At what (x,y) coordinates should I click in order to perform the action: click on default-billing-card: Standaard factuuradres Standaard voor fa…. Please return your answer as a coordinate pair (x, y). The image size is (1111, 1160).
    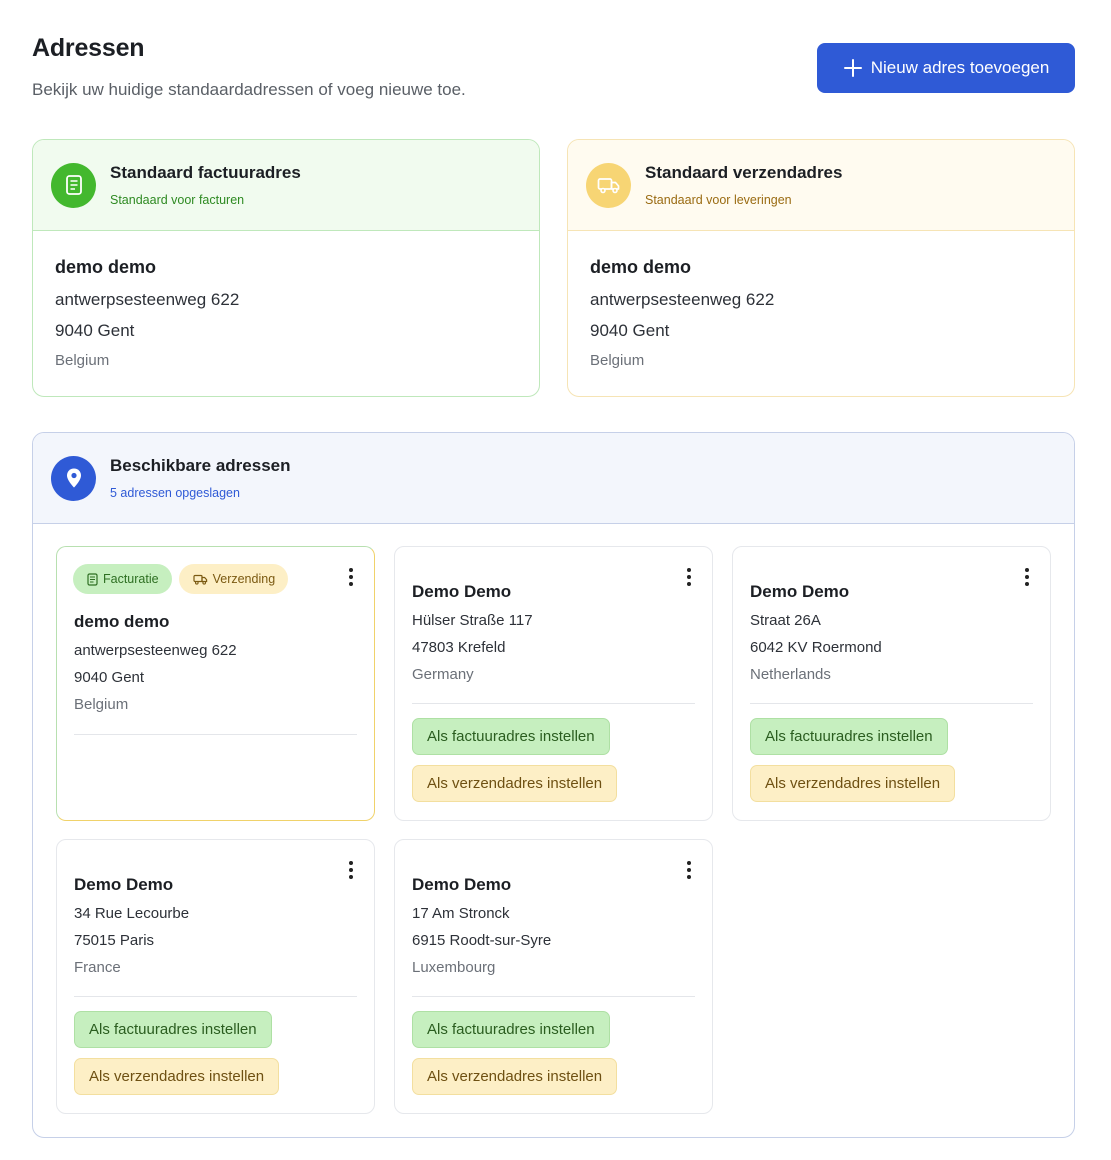
    Looking at the image, I should click on (286, 268).